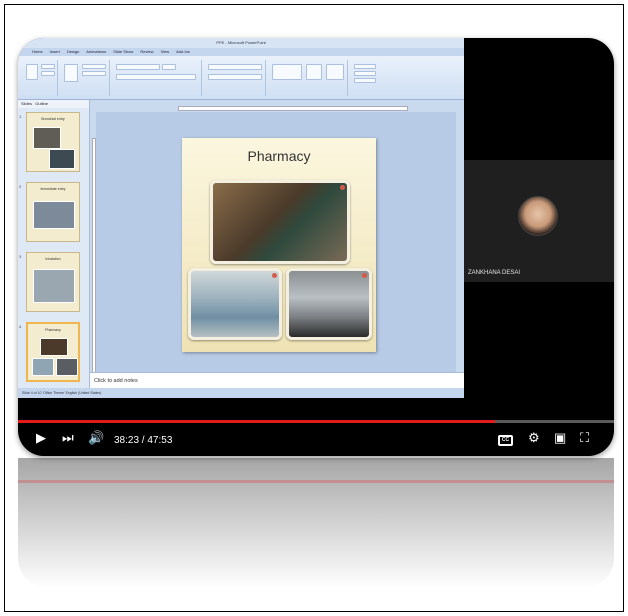 This screenshot has height=616, width=628. What do you see at coordinates (316, 481) in the screenshot?
I see `reflection-progress` at bounding box center [316, 481].